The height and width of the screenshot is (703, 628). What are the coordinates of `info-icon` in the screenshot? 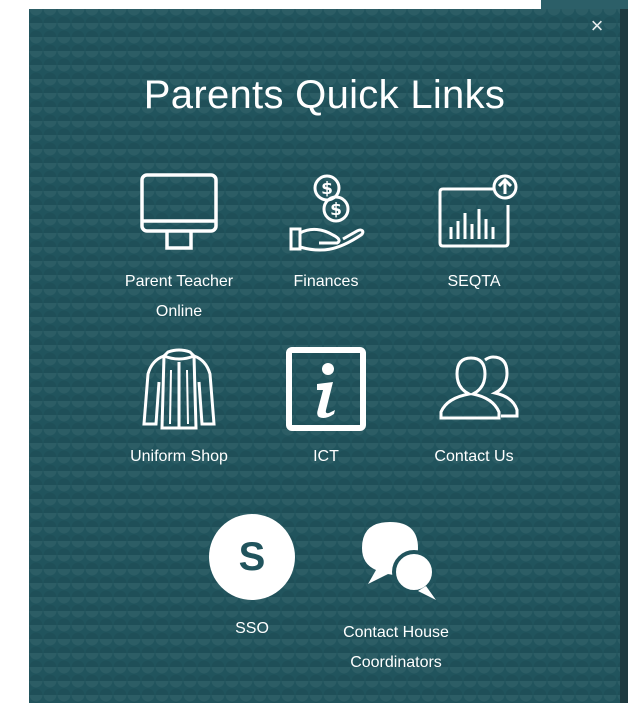 It's located at (326, 389).